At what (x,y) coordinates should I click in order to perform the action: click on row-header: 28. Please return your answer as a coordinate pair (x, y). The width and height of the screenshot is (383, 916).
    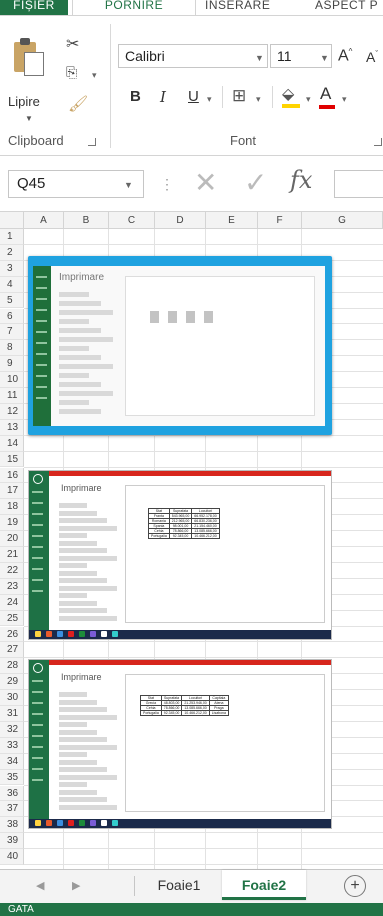
    Looking at the image, I should click on (12, 666).